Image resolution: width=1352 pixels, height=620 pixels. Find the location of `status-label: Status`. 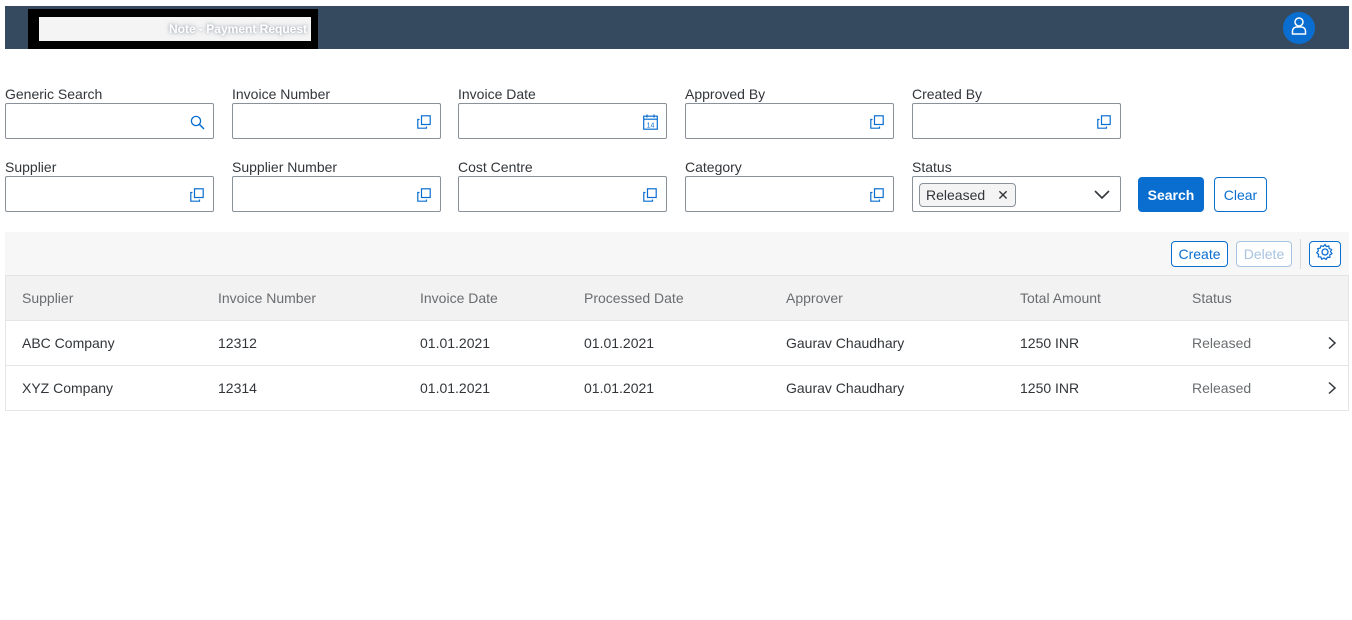

status-label: Status is located at coordinates (932, 167).